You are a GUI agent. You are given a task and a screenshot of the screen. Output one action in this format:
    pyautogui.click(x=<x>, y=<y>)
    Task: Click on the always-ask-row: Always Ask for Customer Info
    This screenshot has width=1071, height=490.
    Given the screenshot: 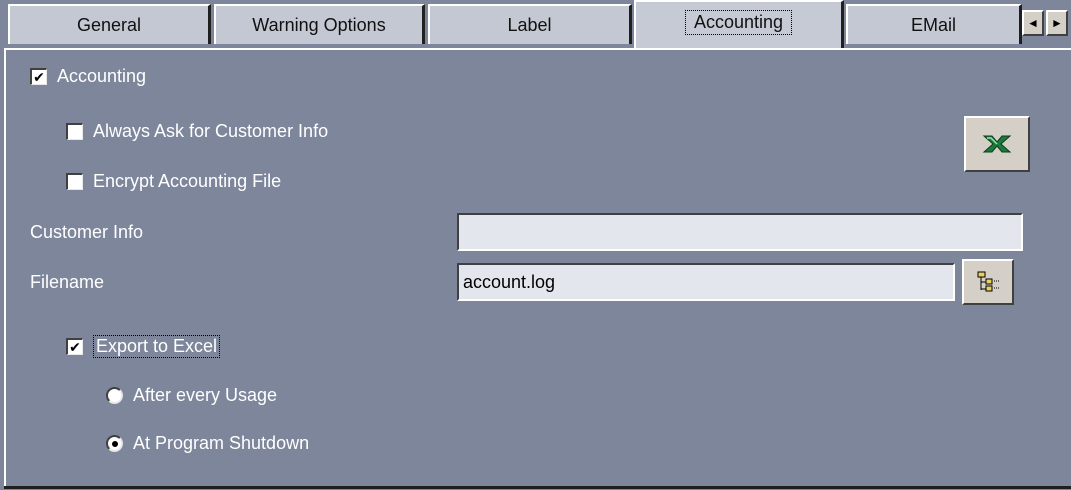 What is the action you would take?
    pyautogui.click(x=197, y=131)
    